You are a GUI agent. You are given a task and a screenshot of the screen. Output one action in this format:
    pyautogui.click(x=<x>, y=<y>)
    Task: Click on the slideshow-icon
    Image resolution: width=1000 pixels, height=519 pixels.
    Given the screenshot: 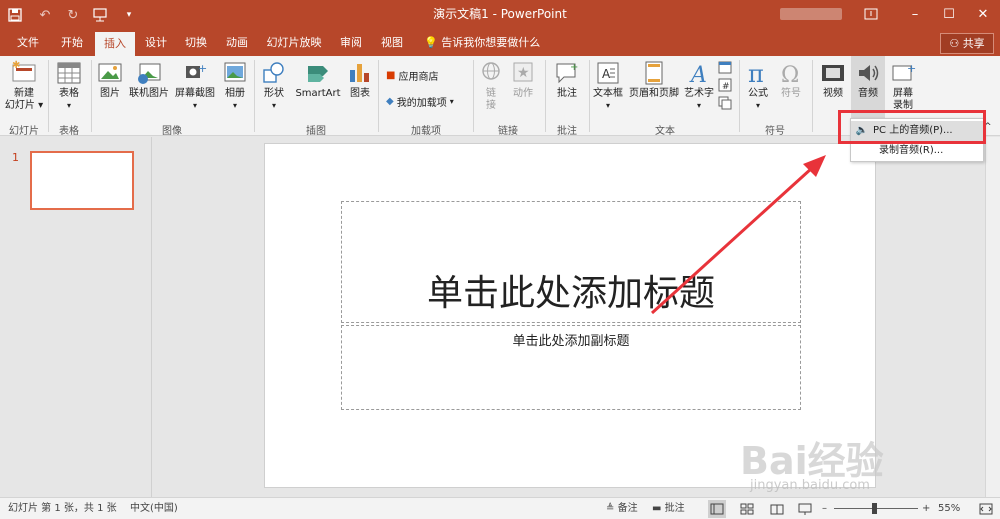 What is the action you would take?
    pyautogui.click(x=805, y=509)
    